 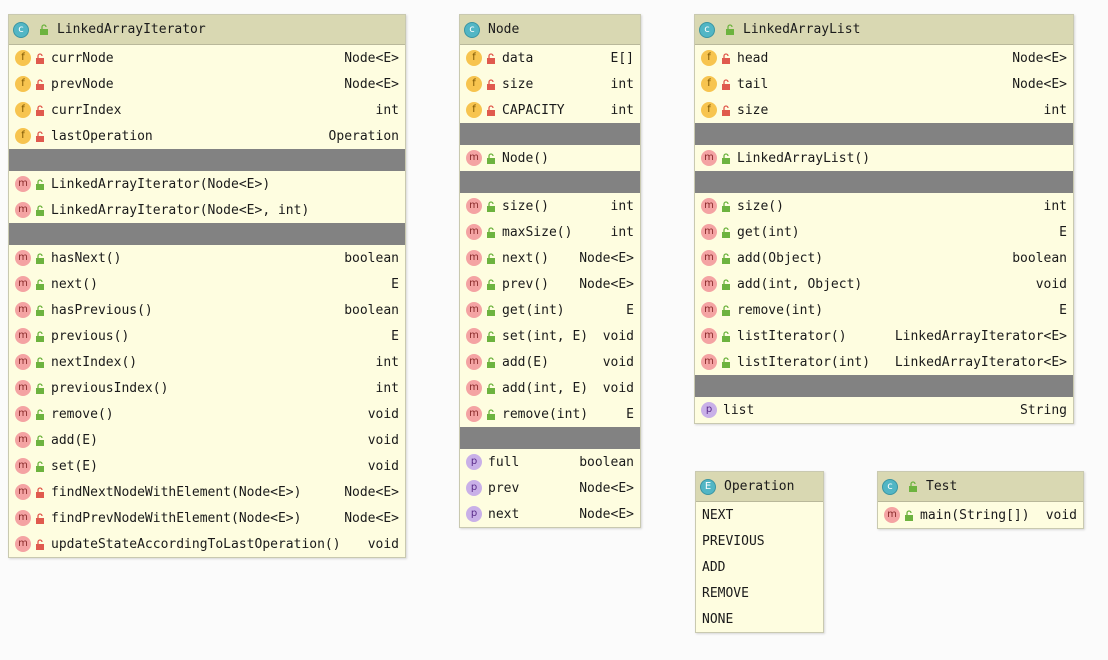 What do you see at coordinates (207, 466) in the screenshot?
I see `method-row: m set(E) void` at bounding box center [207, 466].